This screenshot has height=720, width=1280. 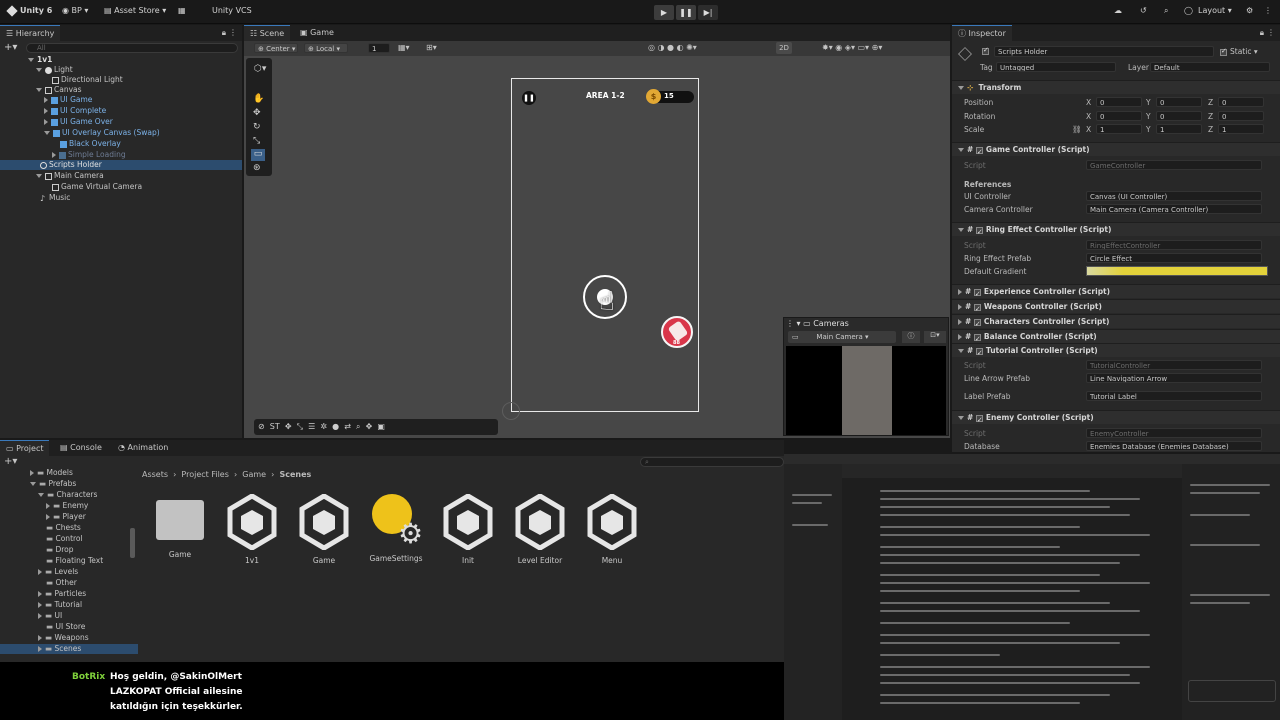 I want to click on overlay-tool-icons: ⊘ ST ✥ ⤡ ☰ ✲ ● ⇄ ⌕ ✥ ▣, so click(x=321, y=426).